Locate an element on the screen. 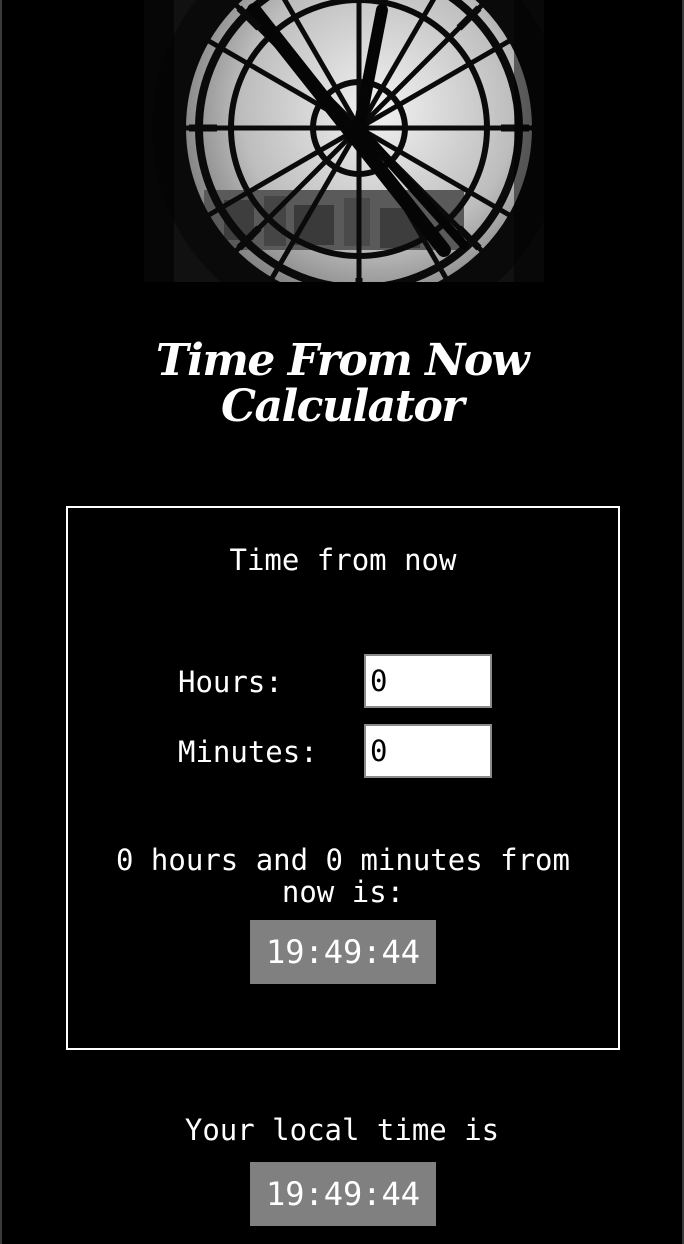  hours-input is located at coordinates (428, 681).